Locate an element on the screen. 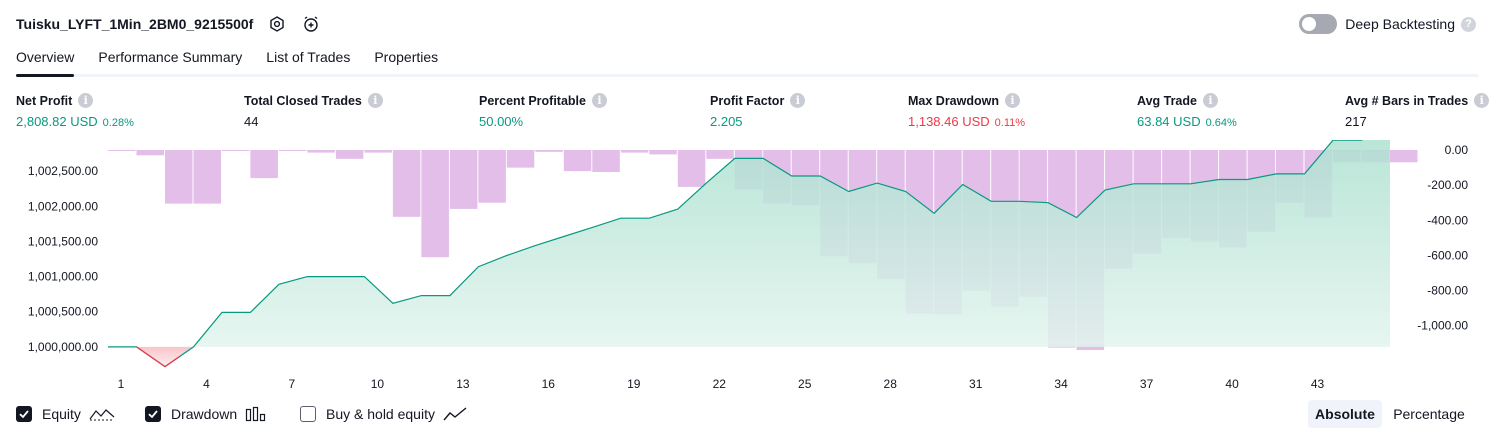  metric-value: 217 is located at coordinates (1356, 121).